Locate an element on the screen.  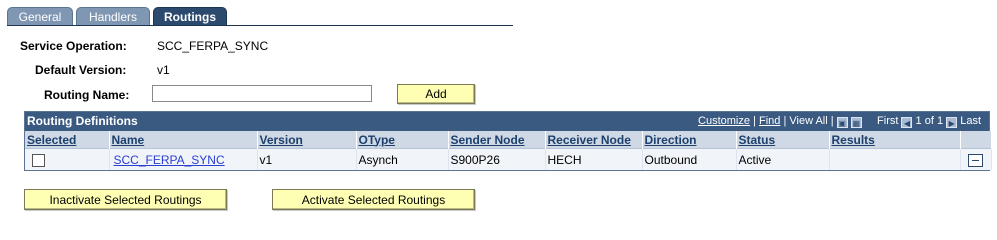
service-operation-label: Service Operation: is located at coordinates (73, 46).